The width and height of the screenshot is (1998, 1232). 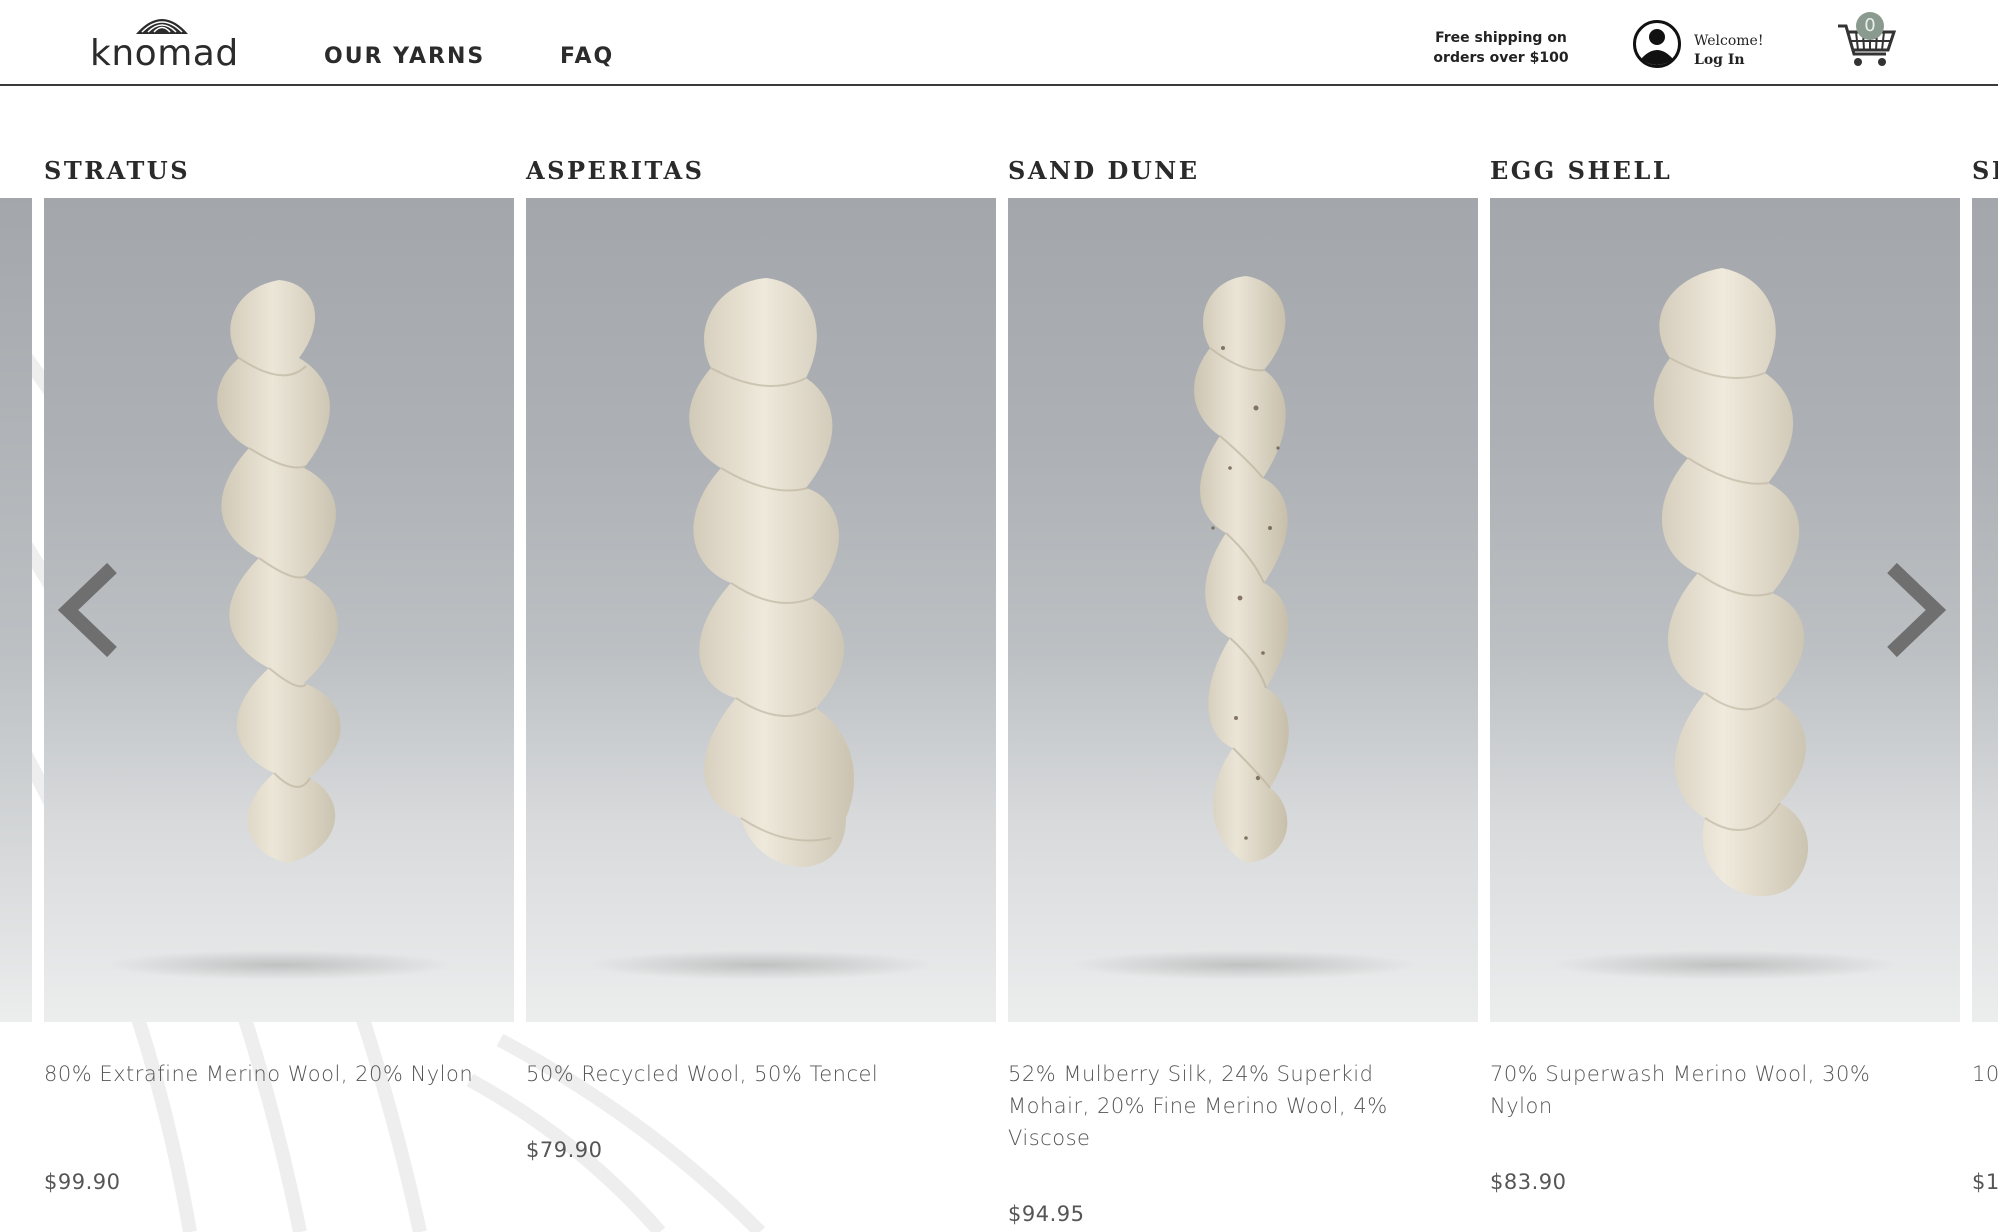 I want to click on next-card-peek: SP 10 GO $1(, so click(x=1985, y=691).